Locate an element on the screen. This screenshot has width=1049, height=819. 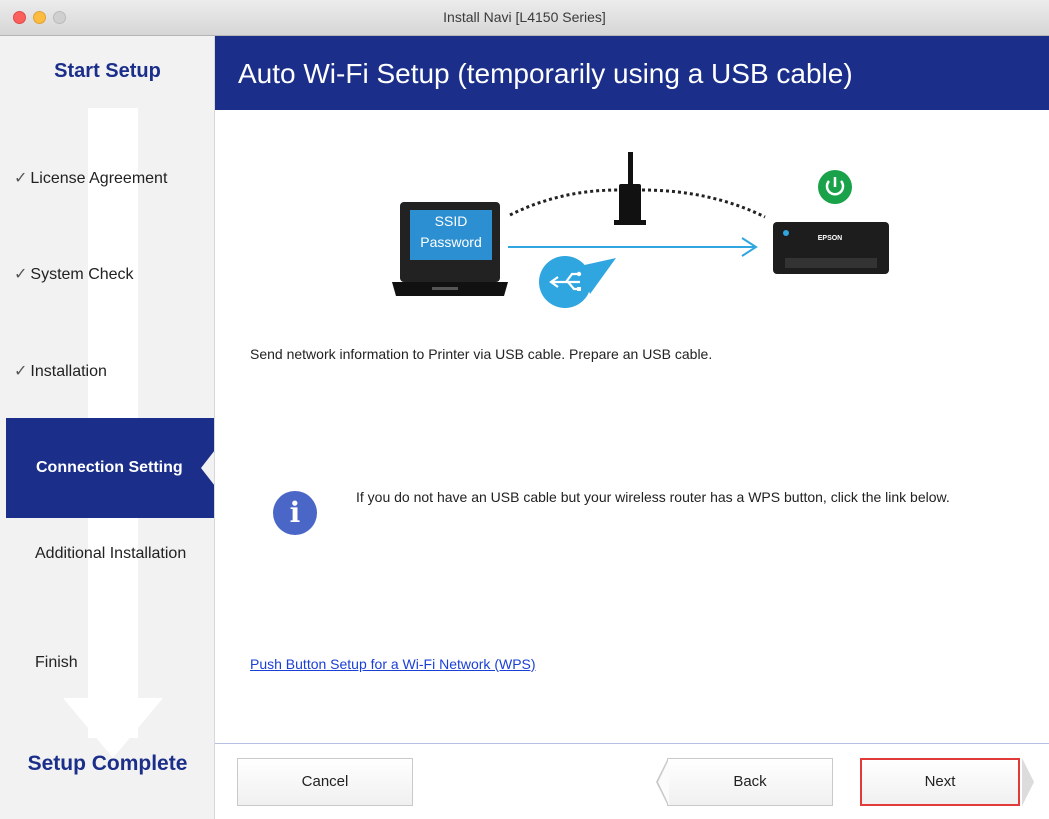
back-button: Back is located at coordinates (744, 782).